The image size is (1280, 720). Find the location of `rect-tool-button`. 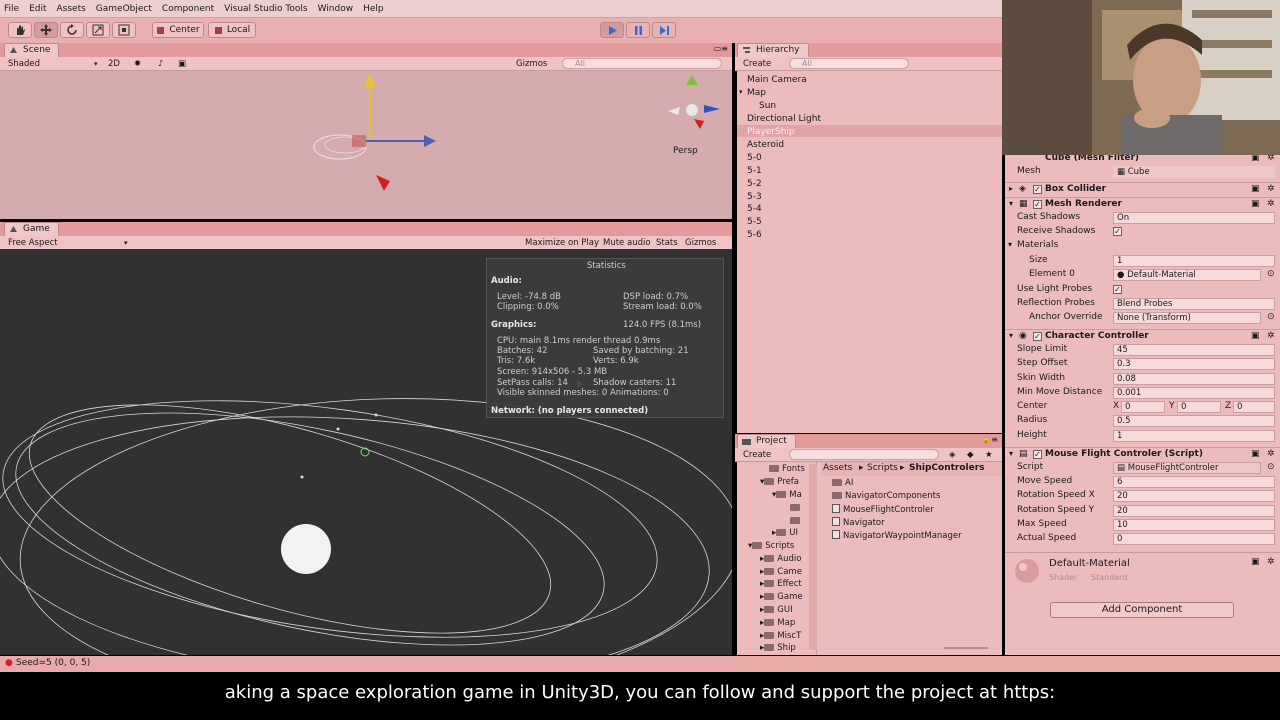

rect-tool-button is located at coordinates (124, 30).